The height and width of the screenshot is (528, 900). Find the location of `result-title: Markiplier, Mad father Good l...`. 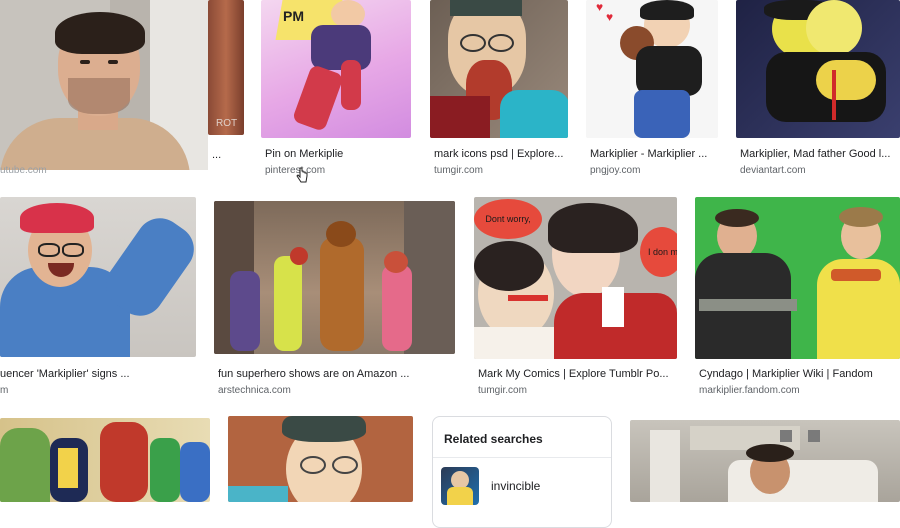

result-title: Markiplier, Mad father Good l... is located at coordinates (819, 154).